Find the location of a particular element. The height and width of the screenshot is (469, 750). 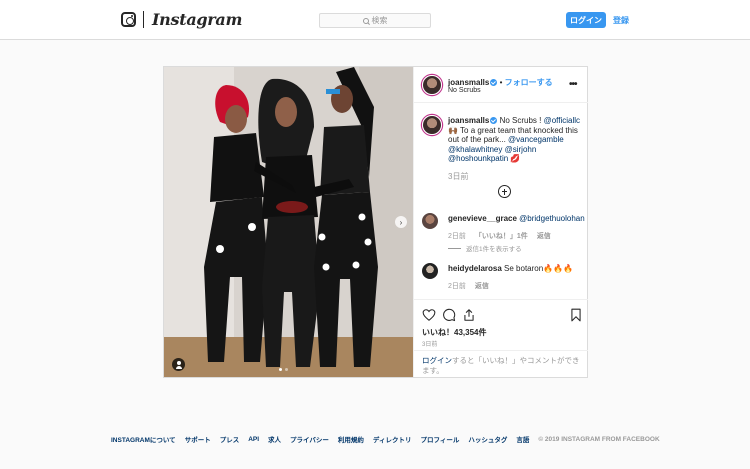

caption-text: No Scrubs ! is located at coordinates (520, 120).